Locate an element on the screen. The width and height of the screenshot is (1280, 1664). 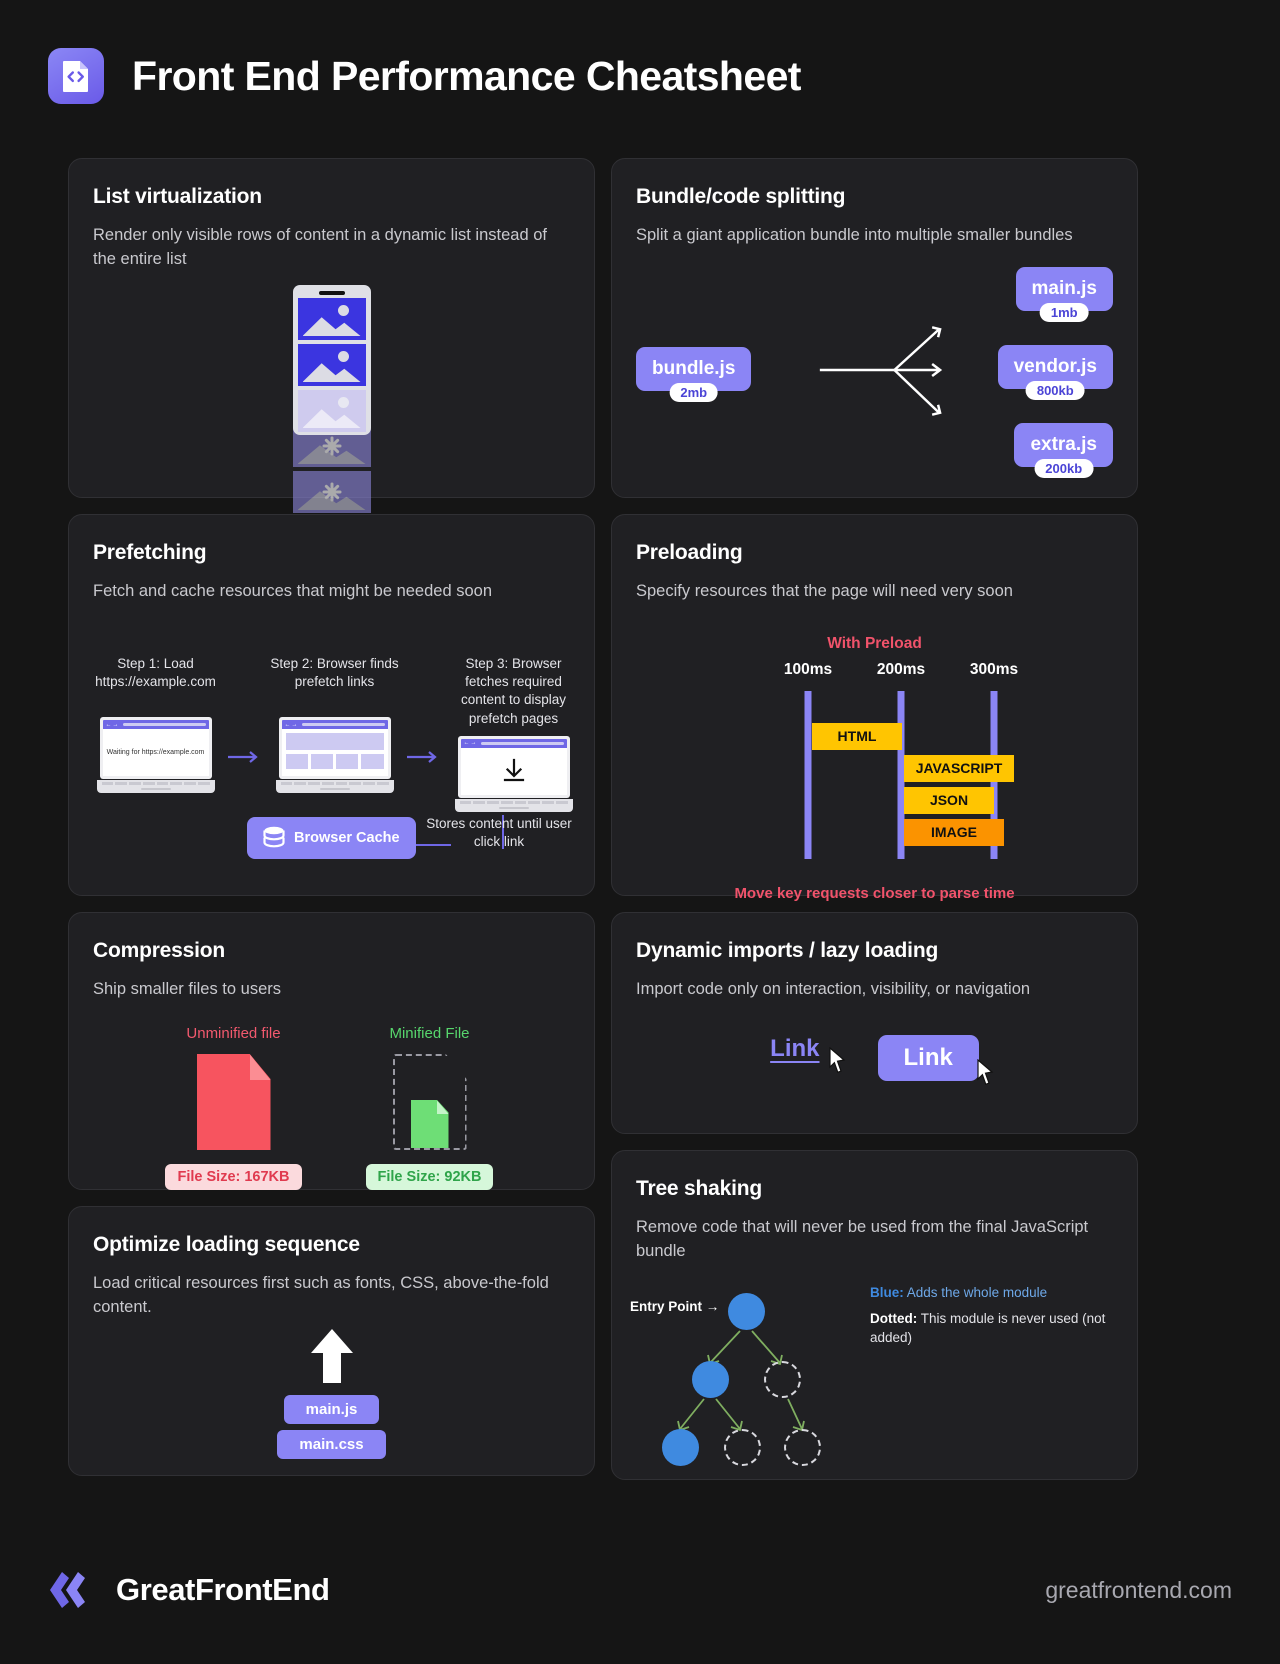
footer-brand: GreatFrontEnd is located at coordinates (189, 1590).